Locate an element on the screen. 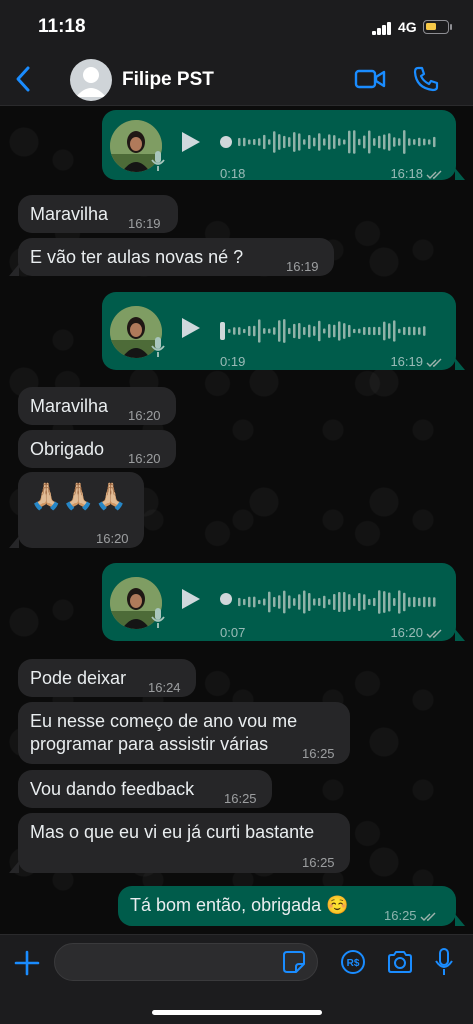 This screenshot has height=1024, width=473. message-bubble: Maravilha 16:19 is located at coordinates (98, 214).